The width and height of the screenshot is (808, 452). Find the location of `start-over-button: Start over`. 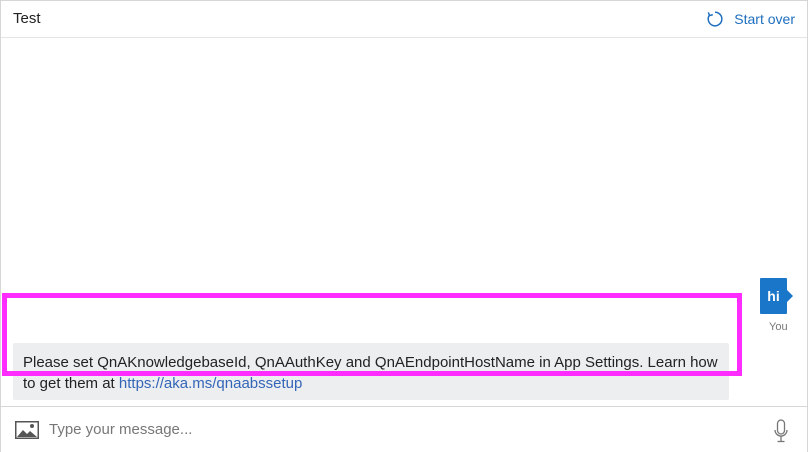

start-over-button: Start over is located at coordinates (750, 19).